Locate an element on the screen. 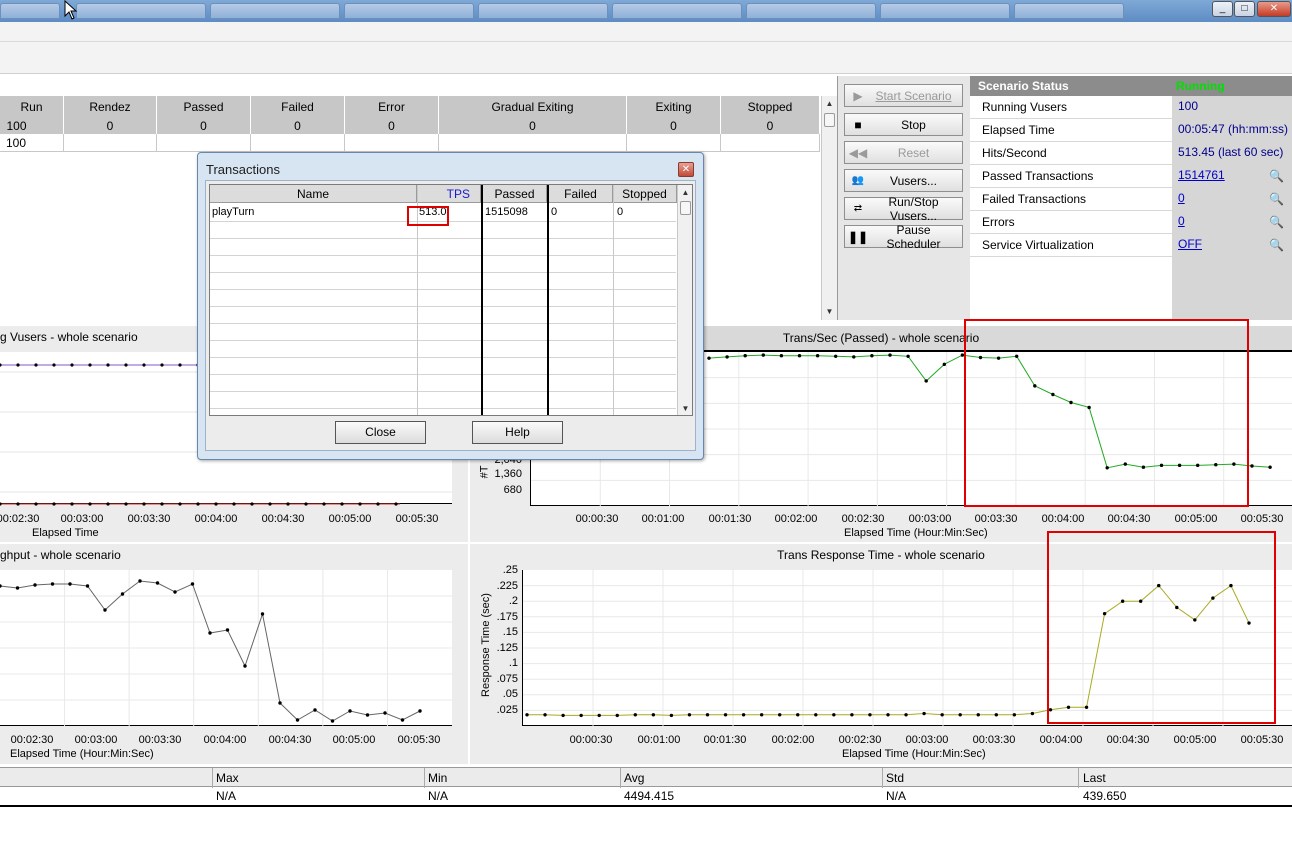 The image size is (1292, 847). x-tick: 00:02:30 is located at coordinates (860, 740).